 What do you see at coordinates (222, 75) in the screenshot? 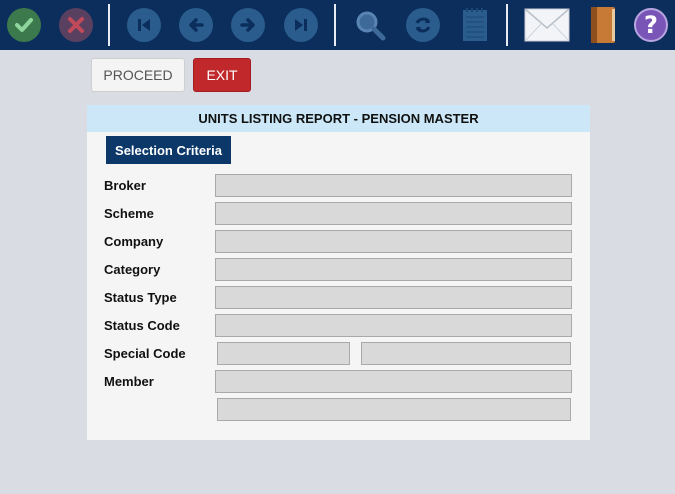
I see `exit-button: EXIT` at bounding box center [222, 75].